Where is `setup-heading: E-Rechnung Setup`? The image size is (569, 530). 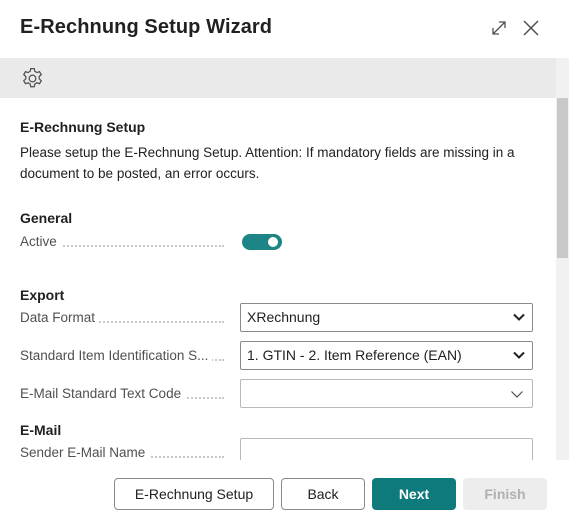
setup-heading: E-Rechnung Setup is located at coordinates (83, 127).